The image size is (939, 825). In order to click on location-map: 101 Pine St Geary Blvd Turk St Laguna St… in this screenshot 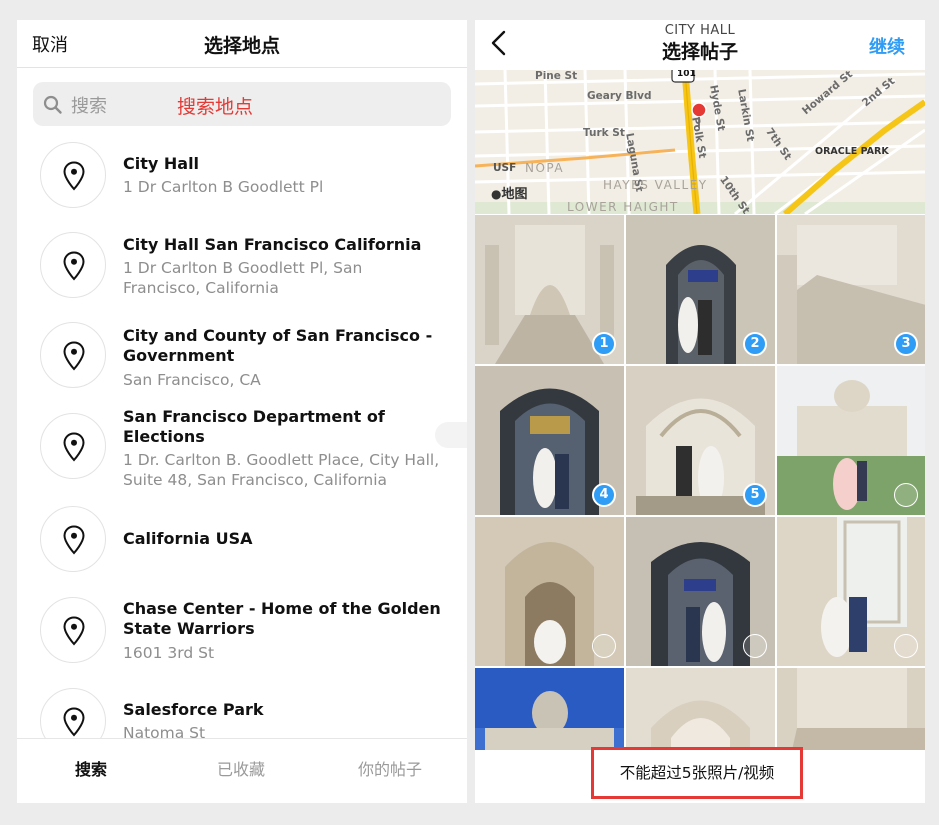, I will do `click(700, 142)`.